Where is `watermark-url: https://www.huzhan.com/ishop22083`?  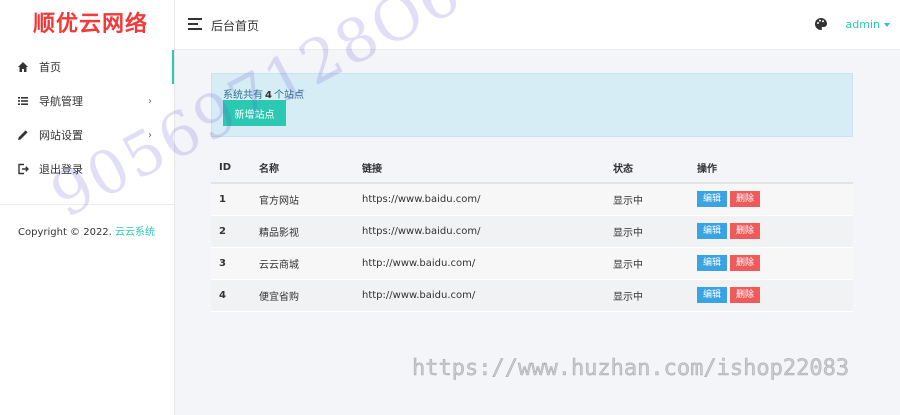 watermark-url: https://www.huzhan.com/ishop22083 is located at coordinates (631, 369).